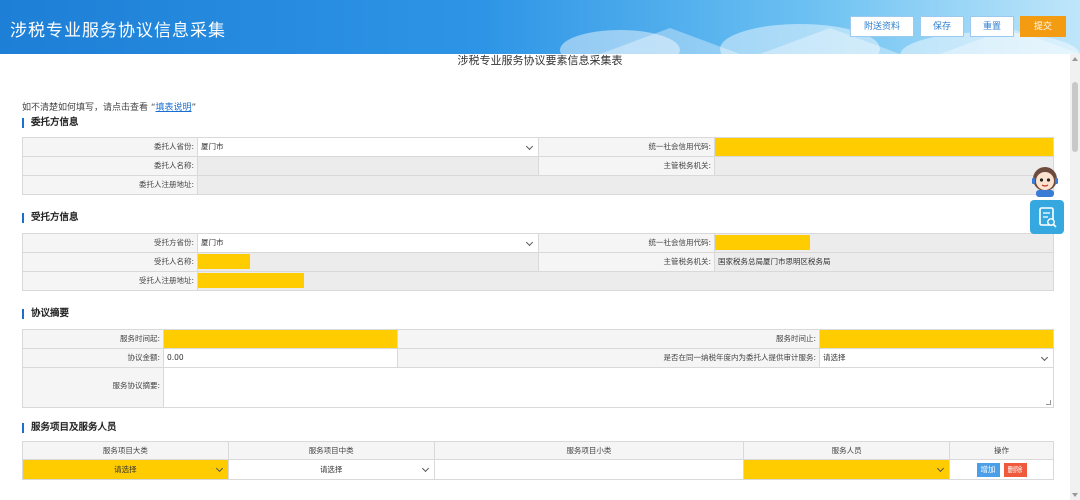 The image size is (1080, 500). What do you see at coordinates (1075, 495) in the screenshot?
I see `scroll-down-icon` at bounding box center [1075, 495].